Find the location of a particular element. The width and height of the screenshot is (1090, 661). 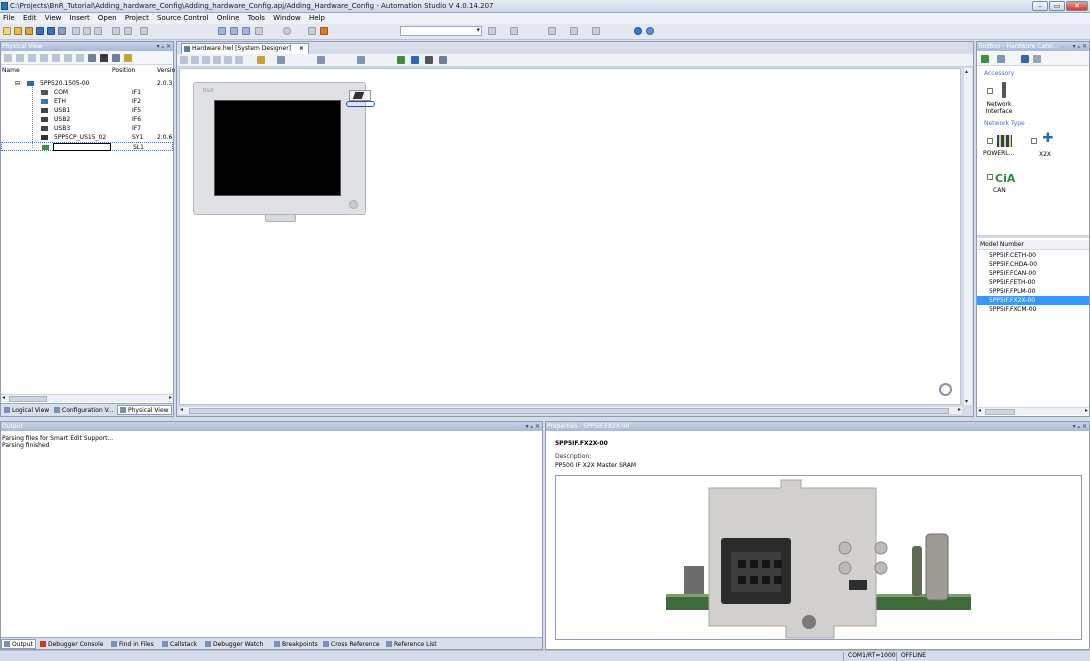

toolbox-splitter is located at coordinates (1033, 236).